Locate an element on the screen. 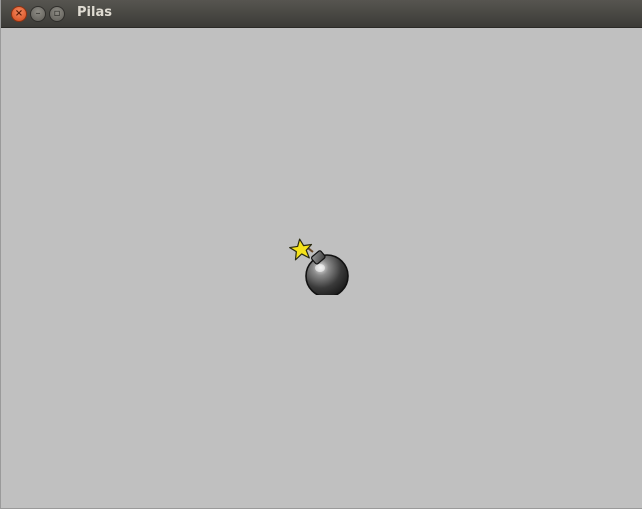 Image resolution: width=642 pixels, height=509 pixels. maximize-icon: ▫ is located at coordinates (57, 13).